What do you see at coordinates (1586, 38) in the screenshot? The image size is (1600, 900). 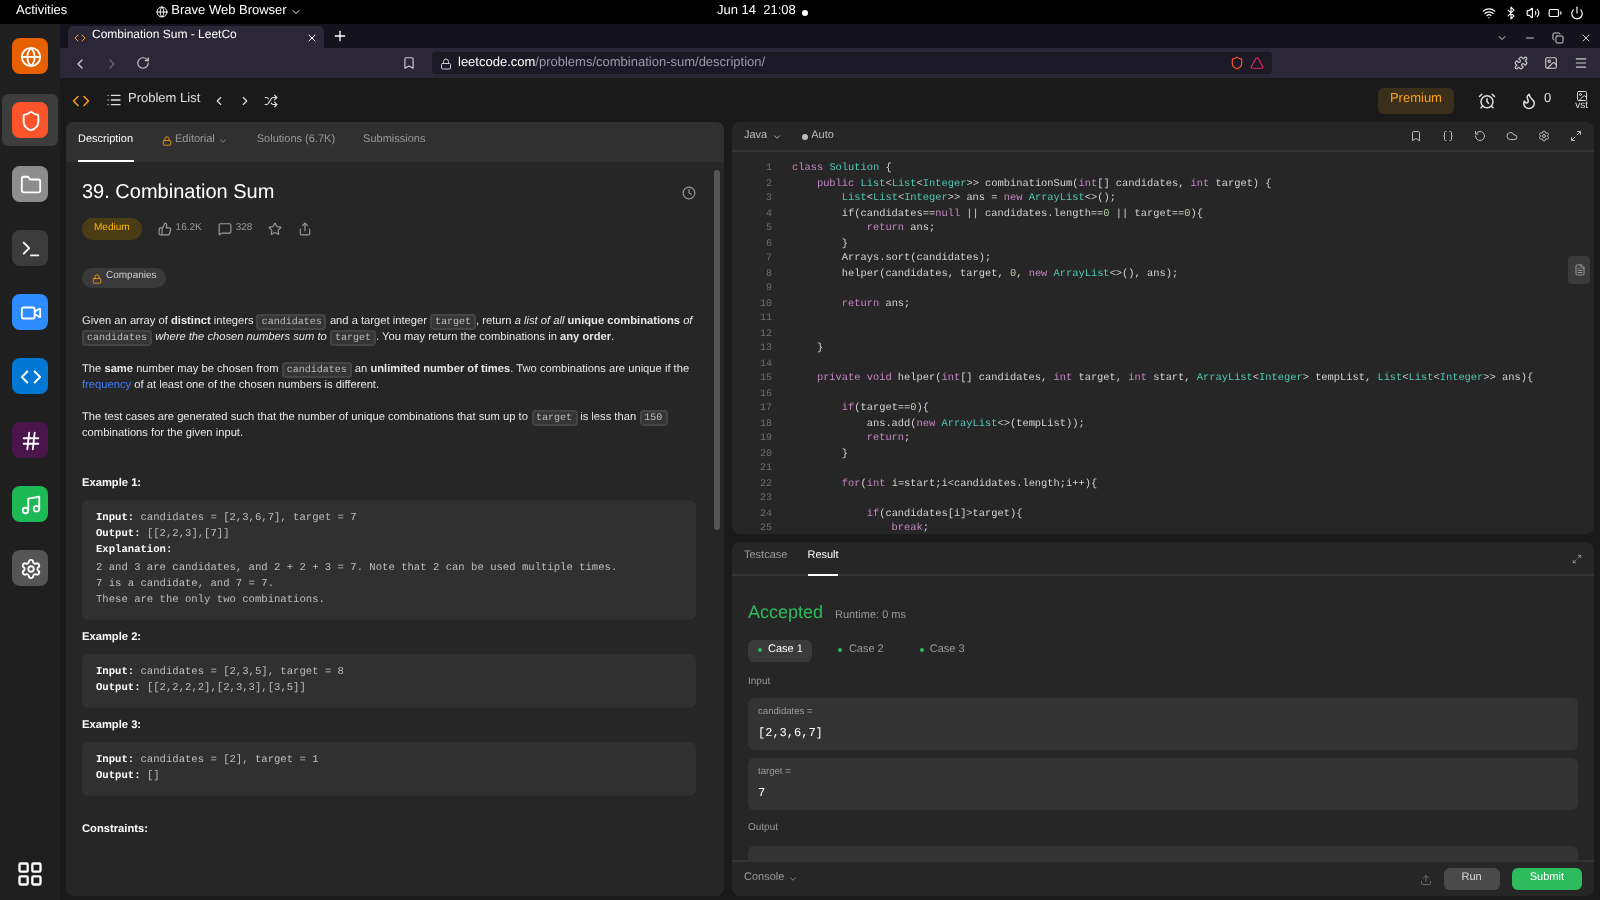 I see `close-icon` at bounding box center [1586, 38].